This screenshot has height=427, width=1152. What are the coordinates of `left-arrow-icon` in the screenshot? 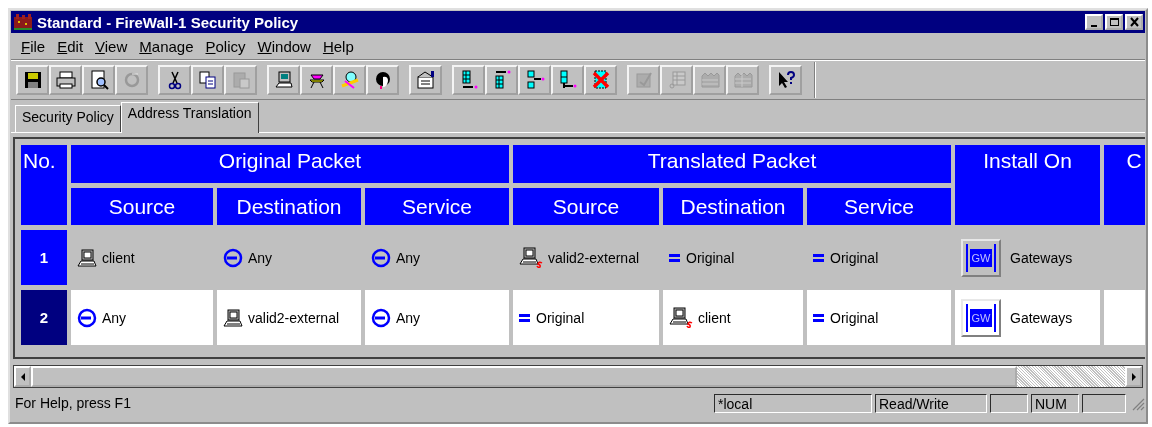 It's located at (22, 376).